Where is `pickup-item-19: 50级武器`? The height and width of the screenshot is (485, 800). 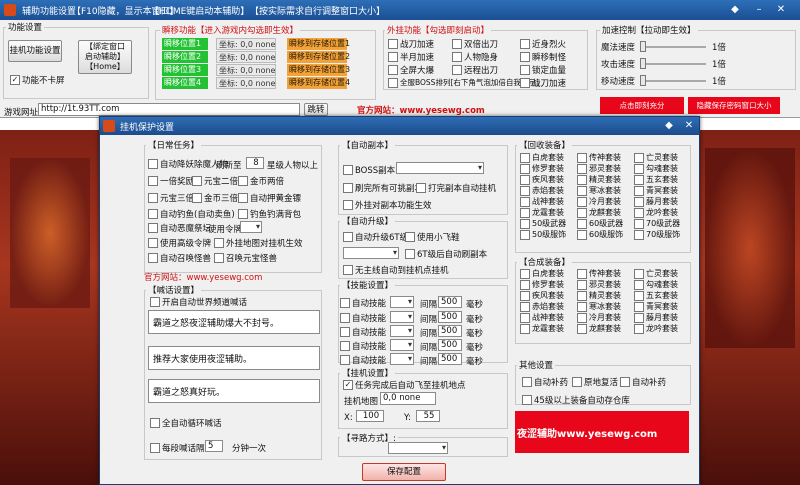
pickup-item-19: 50级武器 is located at coordinates (543, 223).